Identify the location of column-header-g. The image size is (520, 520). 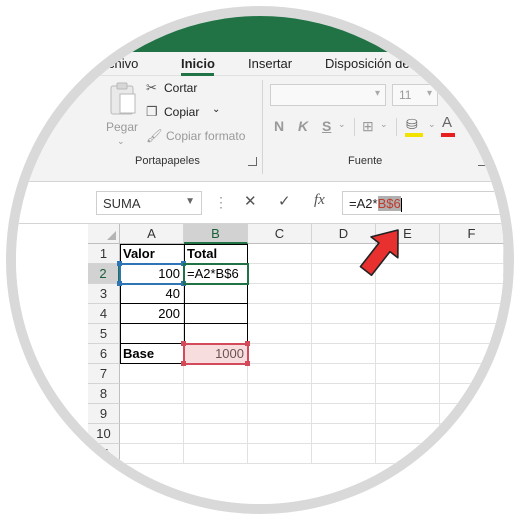
(509, 234).